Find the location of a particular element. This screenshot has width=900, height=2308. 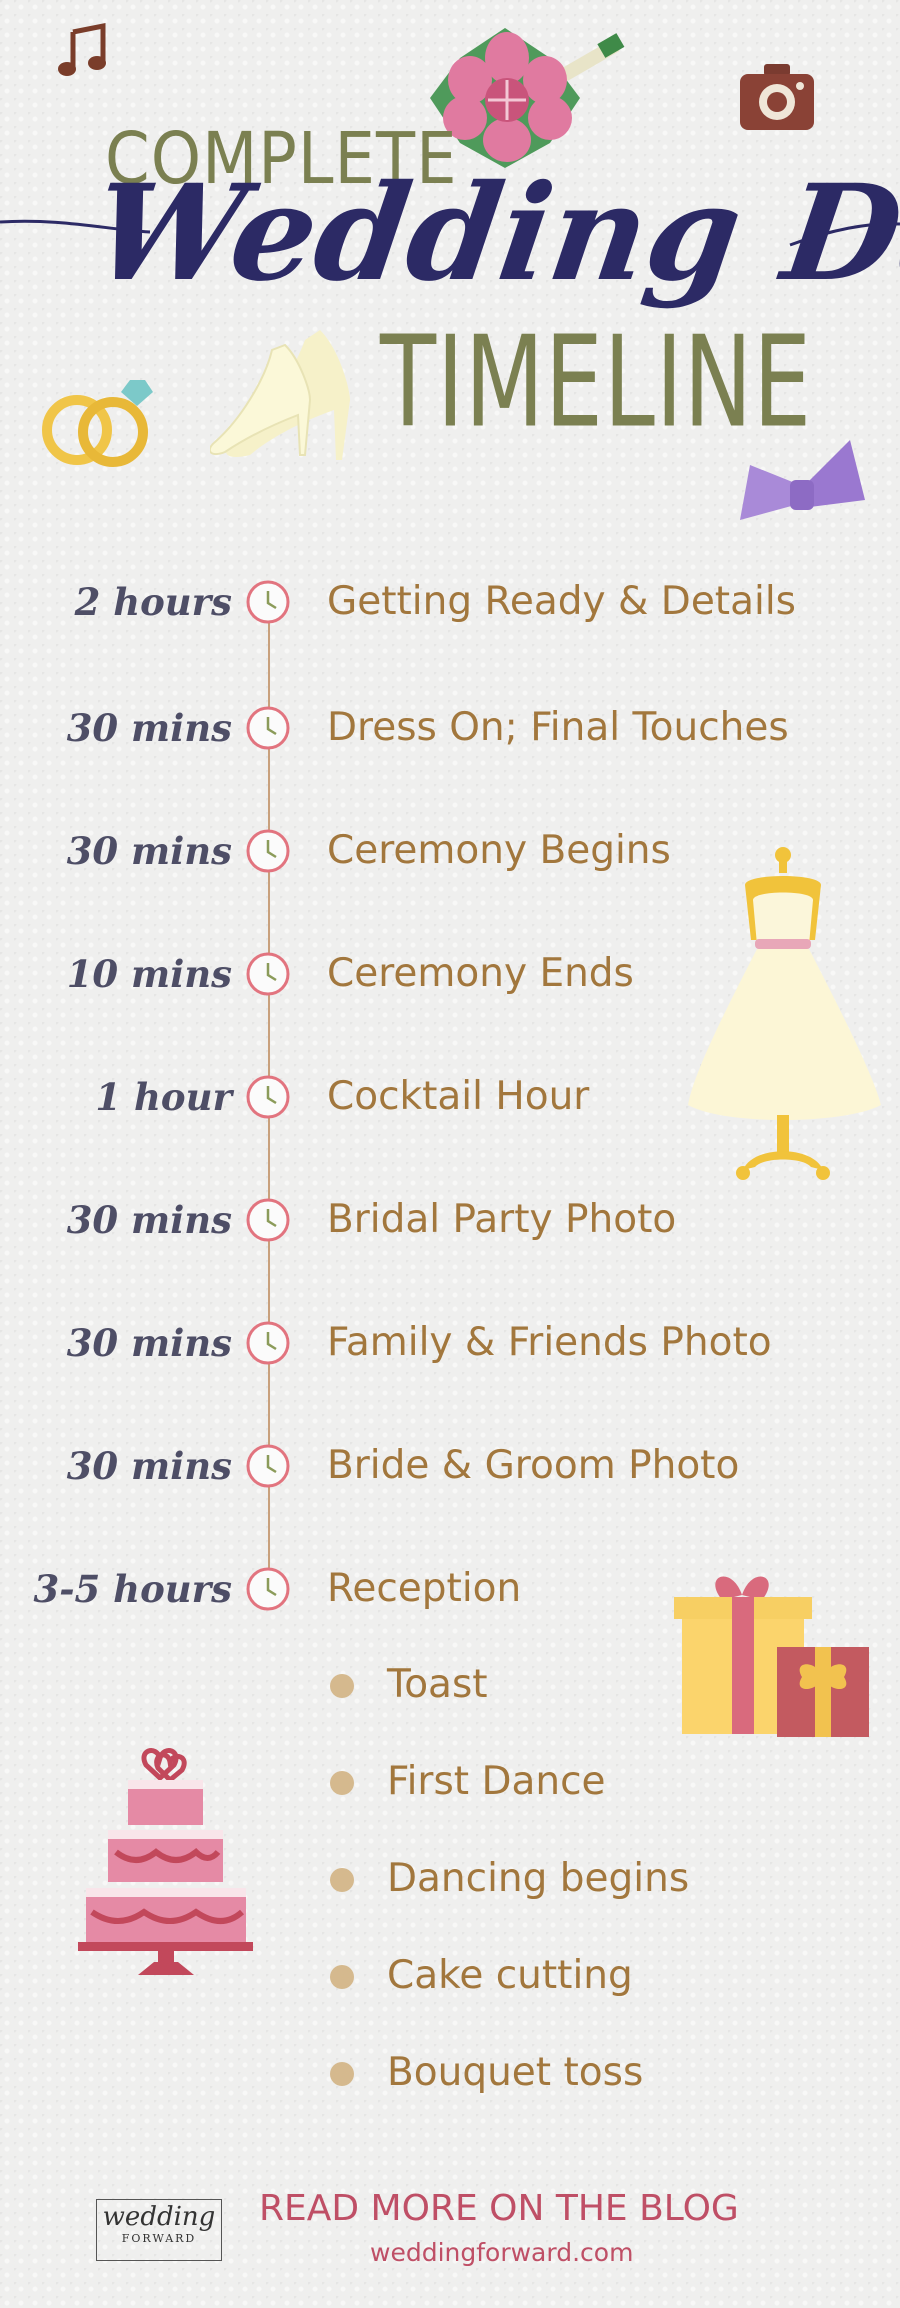

title-timeline: TIMELINE is located at coordinates (596, 382).